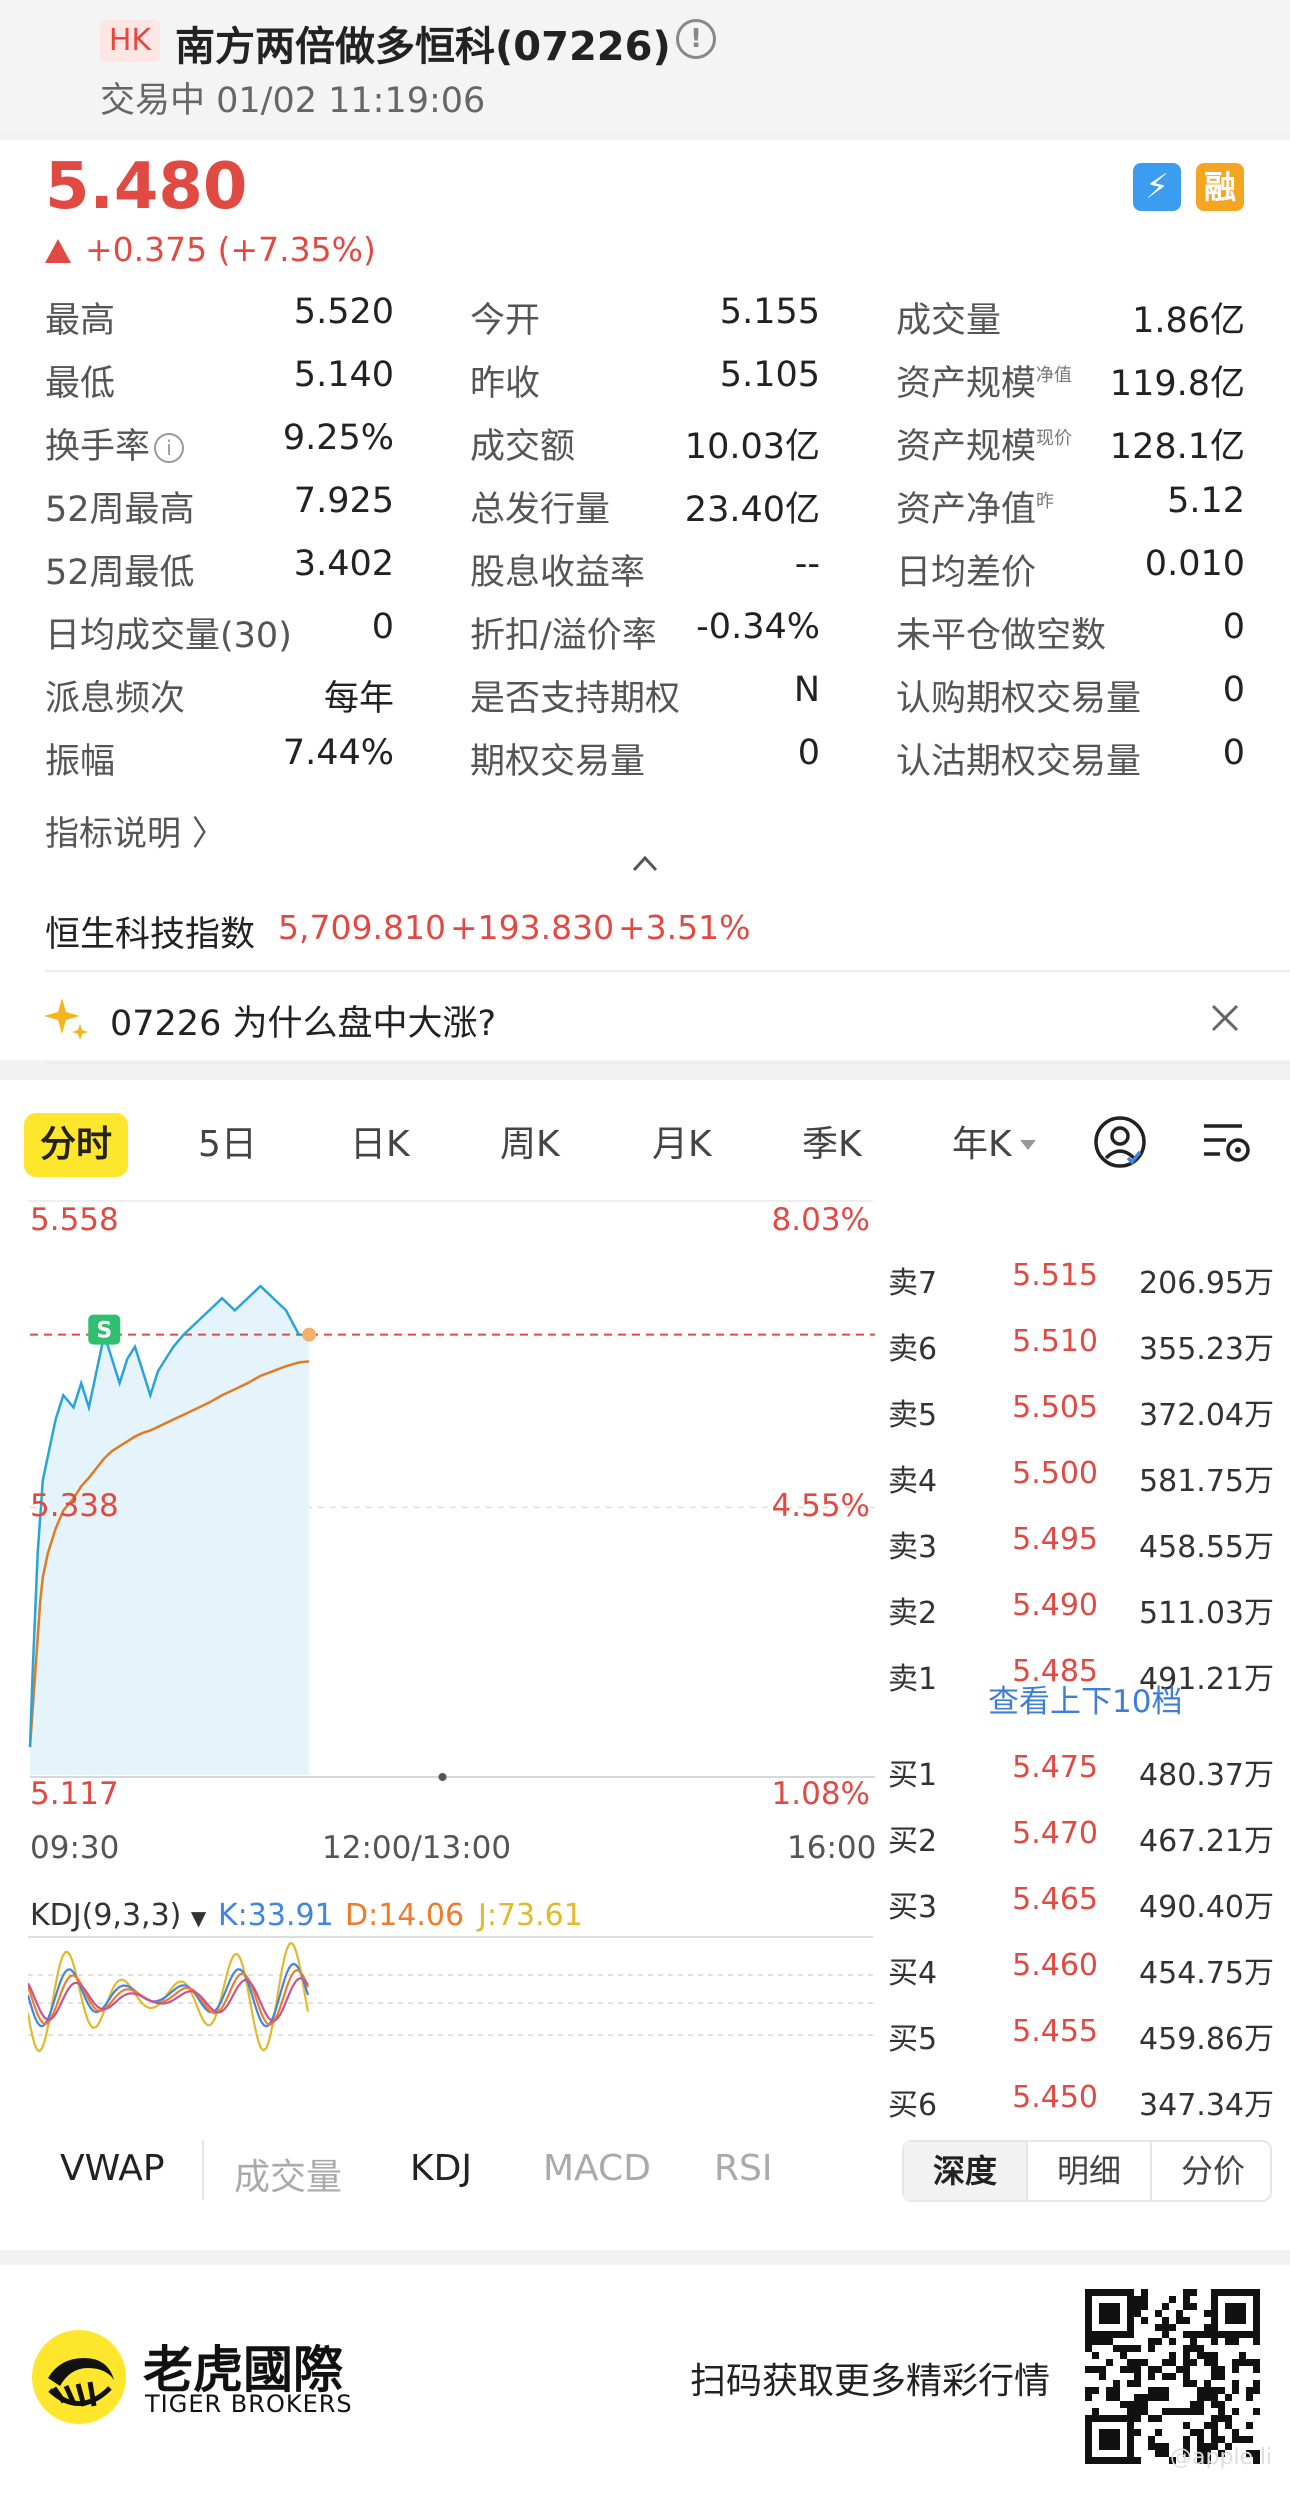 This screenshot has width=1290, height=2493. Describe the element at coordinates (441, 2168) in the screenshot. I see `indicator-tab-kdj: KDJ` at that location.